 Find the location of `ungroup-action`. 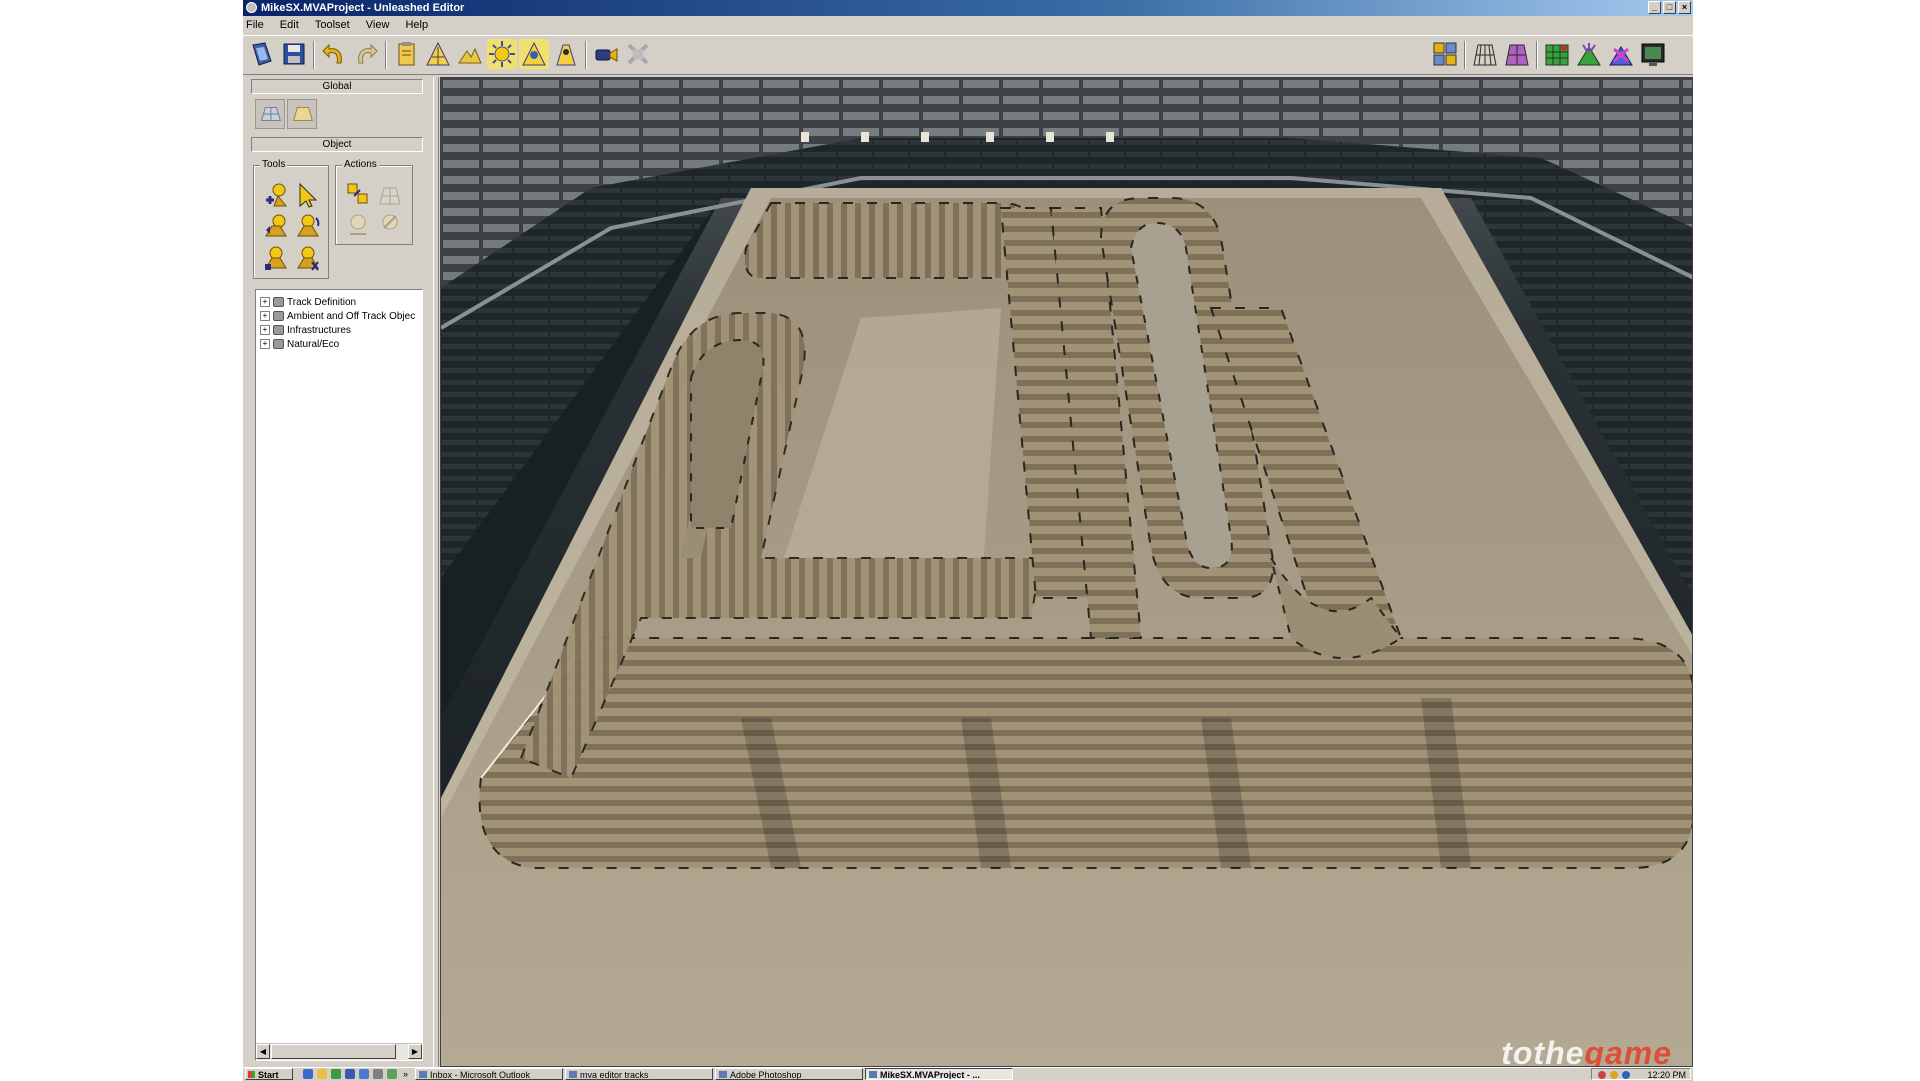

ungroup-action is located at coordinates (390, 224).